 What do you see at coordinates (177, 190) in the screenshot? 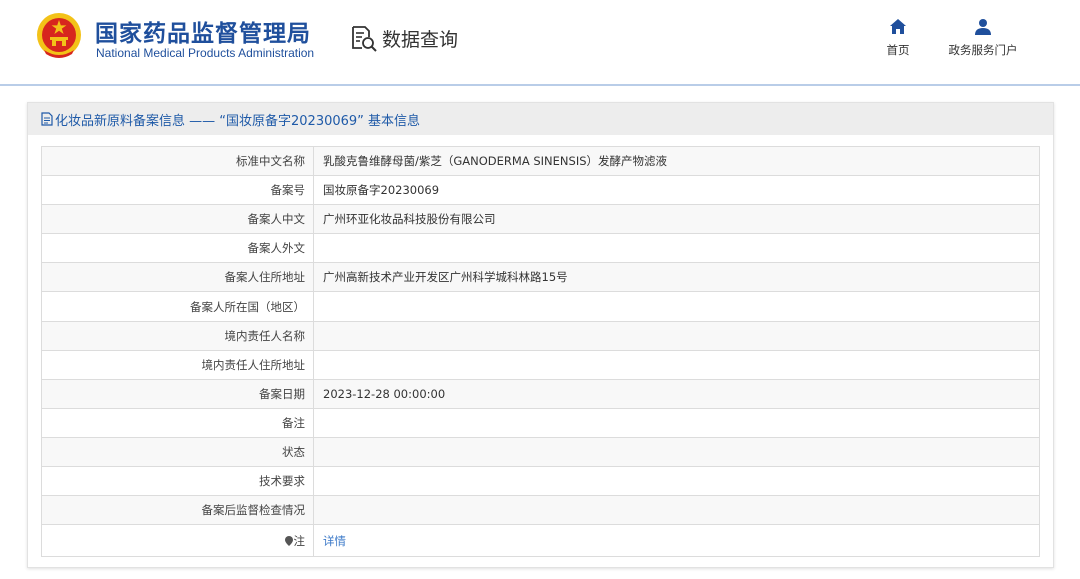
I see `row-label: 备案号` at bounding box center [177, 190].